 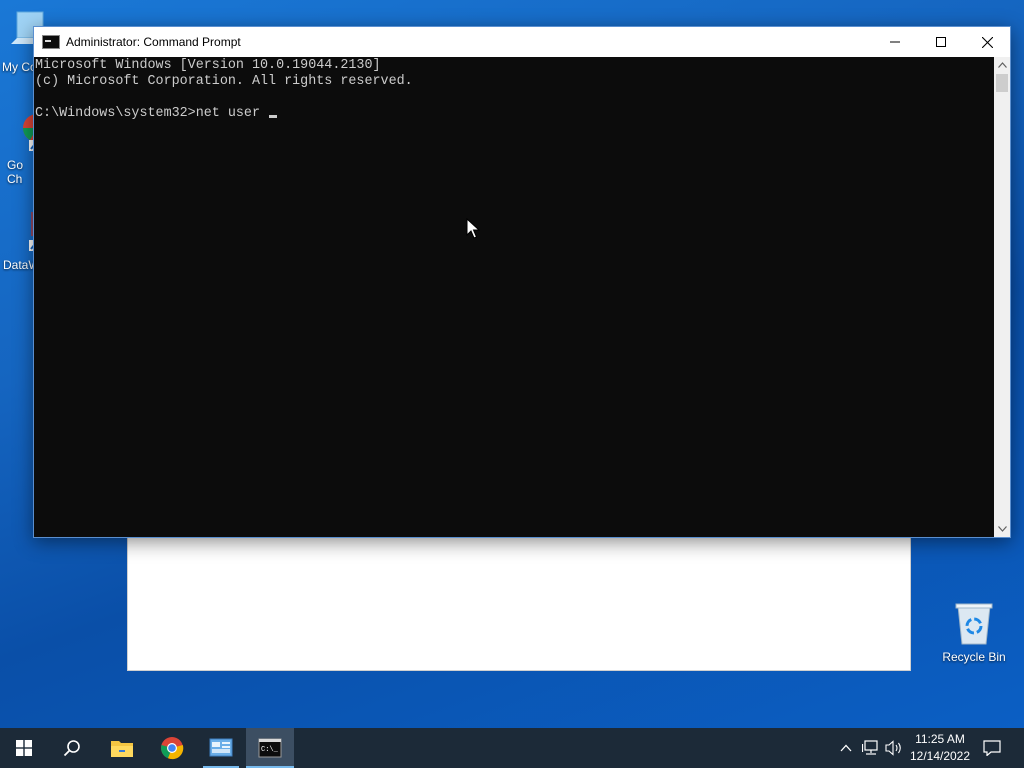 I want to click on control-panel-icon, so click(x=221, y=747).